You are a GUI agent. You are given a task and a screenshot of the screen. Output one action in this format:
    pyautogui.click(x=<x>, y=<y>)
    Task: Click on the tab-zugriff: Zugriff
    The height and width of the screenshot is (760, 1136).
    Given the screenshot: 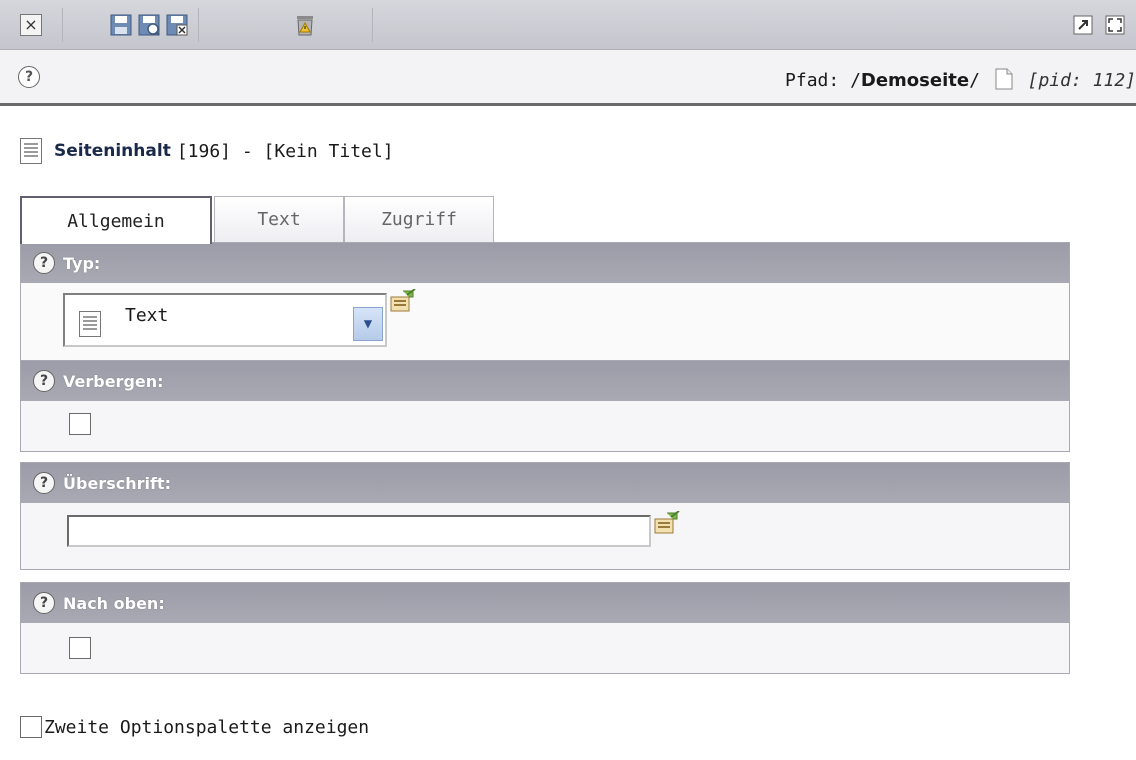 What is the action you would take?
    pyautogui.click(x=419, y=219)
    